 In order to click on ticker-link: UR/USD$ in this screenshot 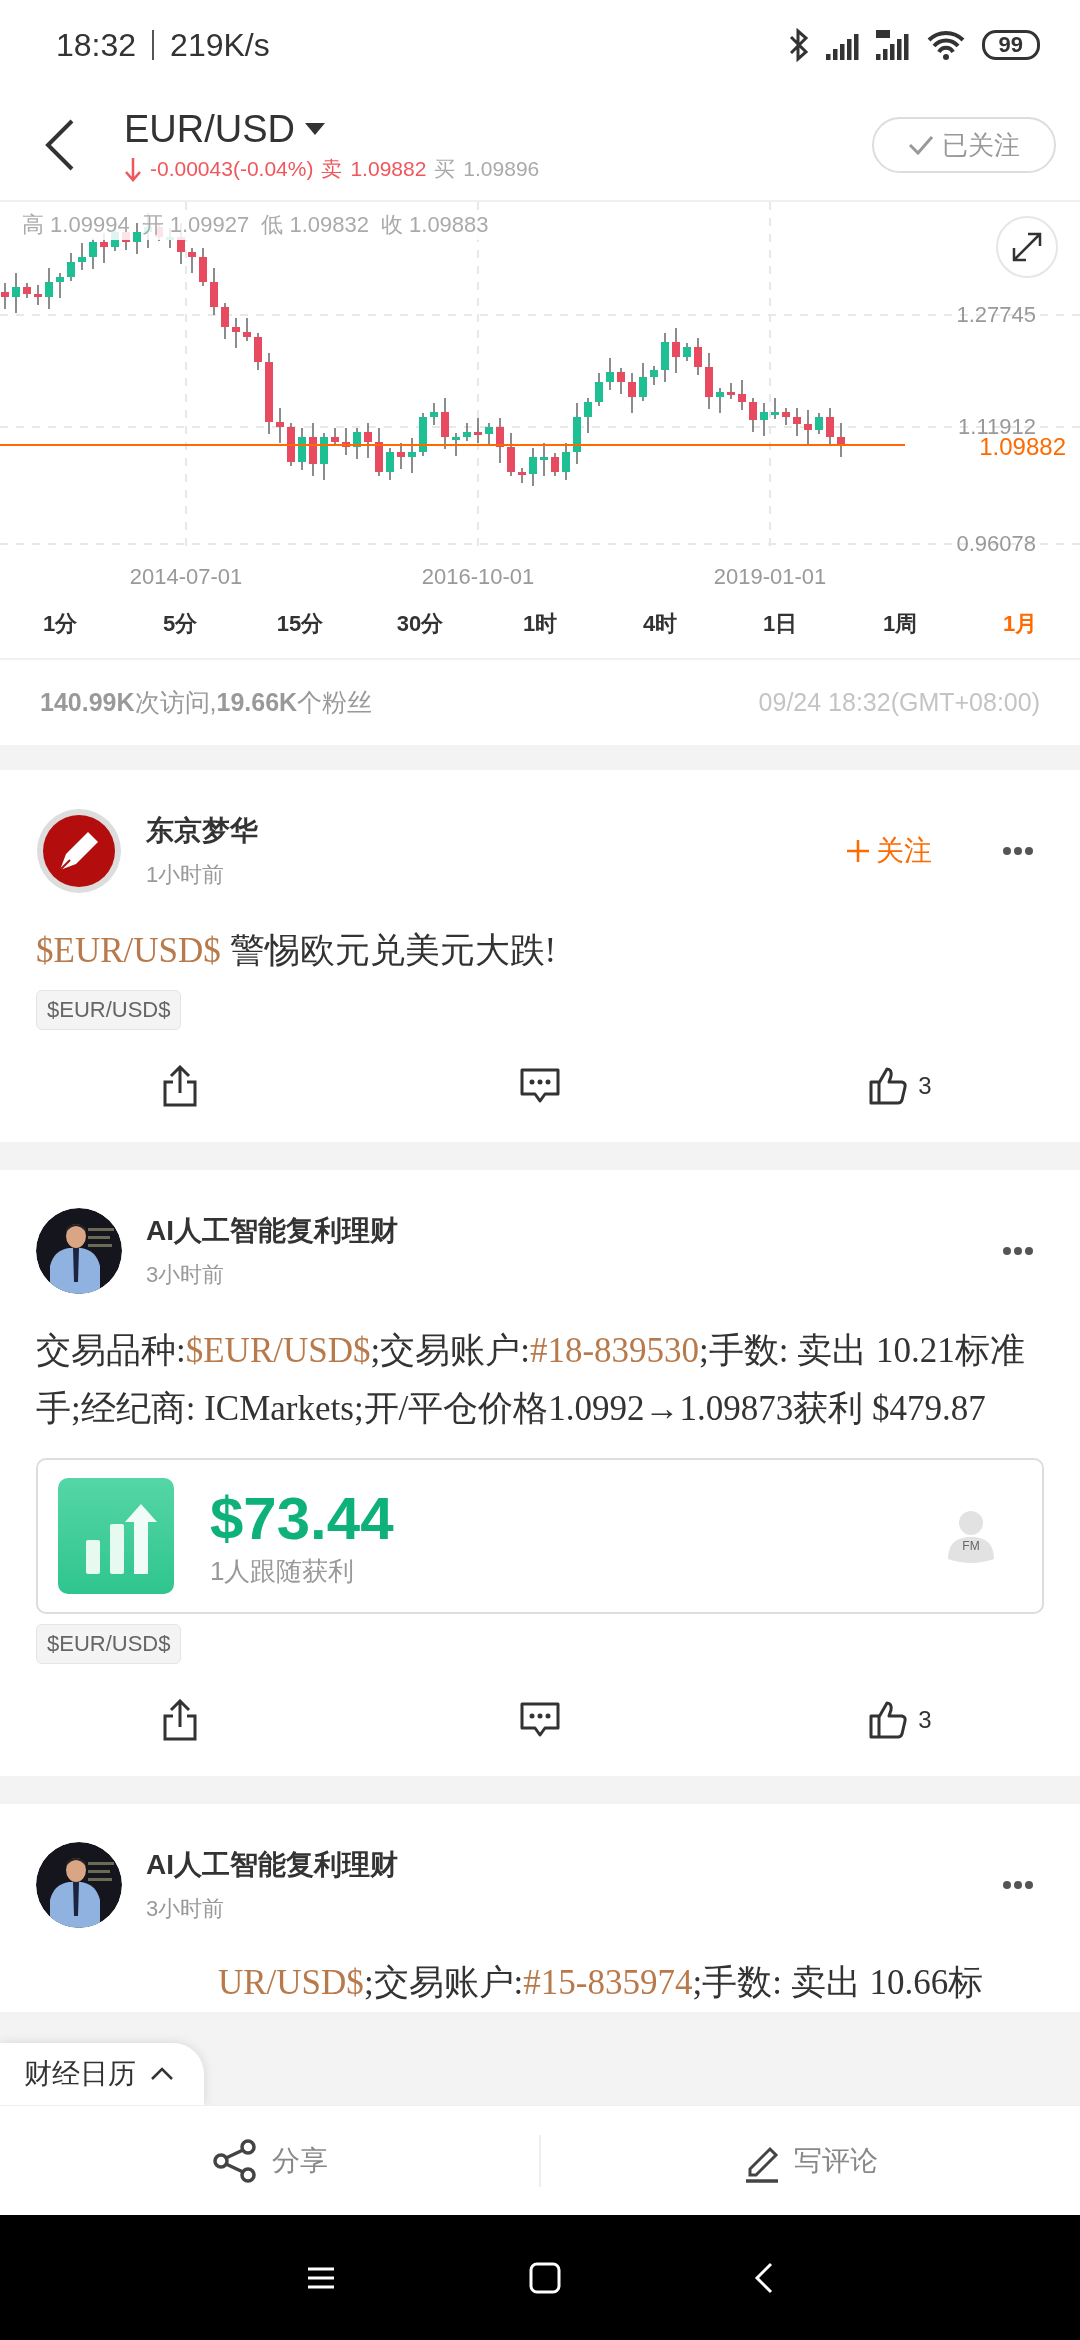, I will do `click(291, 1982)`.